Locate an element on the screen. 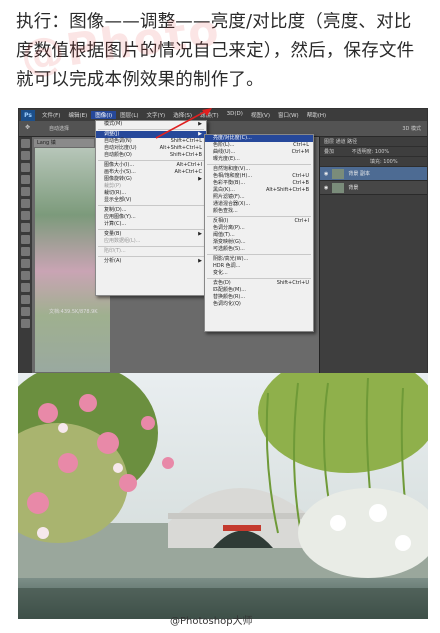 The height and width of the screenshot is (633, 440). menu-10: 帮助(H) is located at coordinates (316, 115).